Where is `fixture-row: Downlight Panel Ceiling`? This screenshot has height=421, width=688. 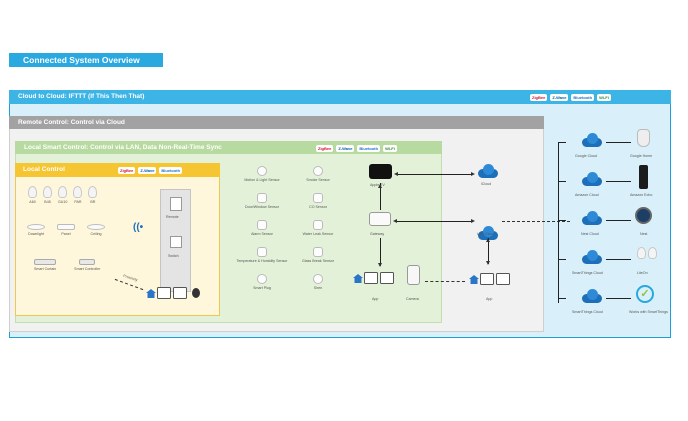 fixture-row: Downlight Panel Ceiling is located at coordinates (66, 230).